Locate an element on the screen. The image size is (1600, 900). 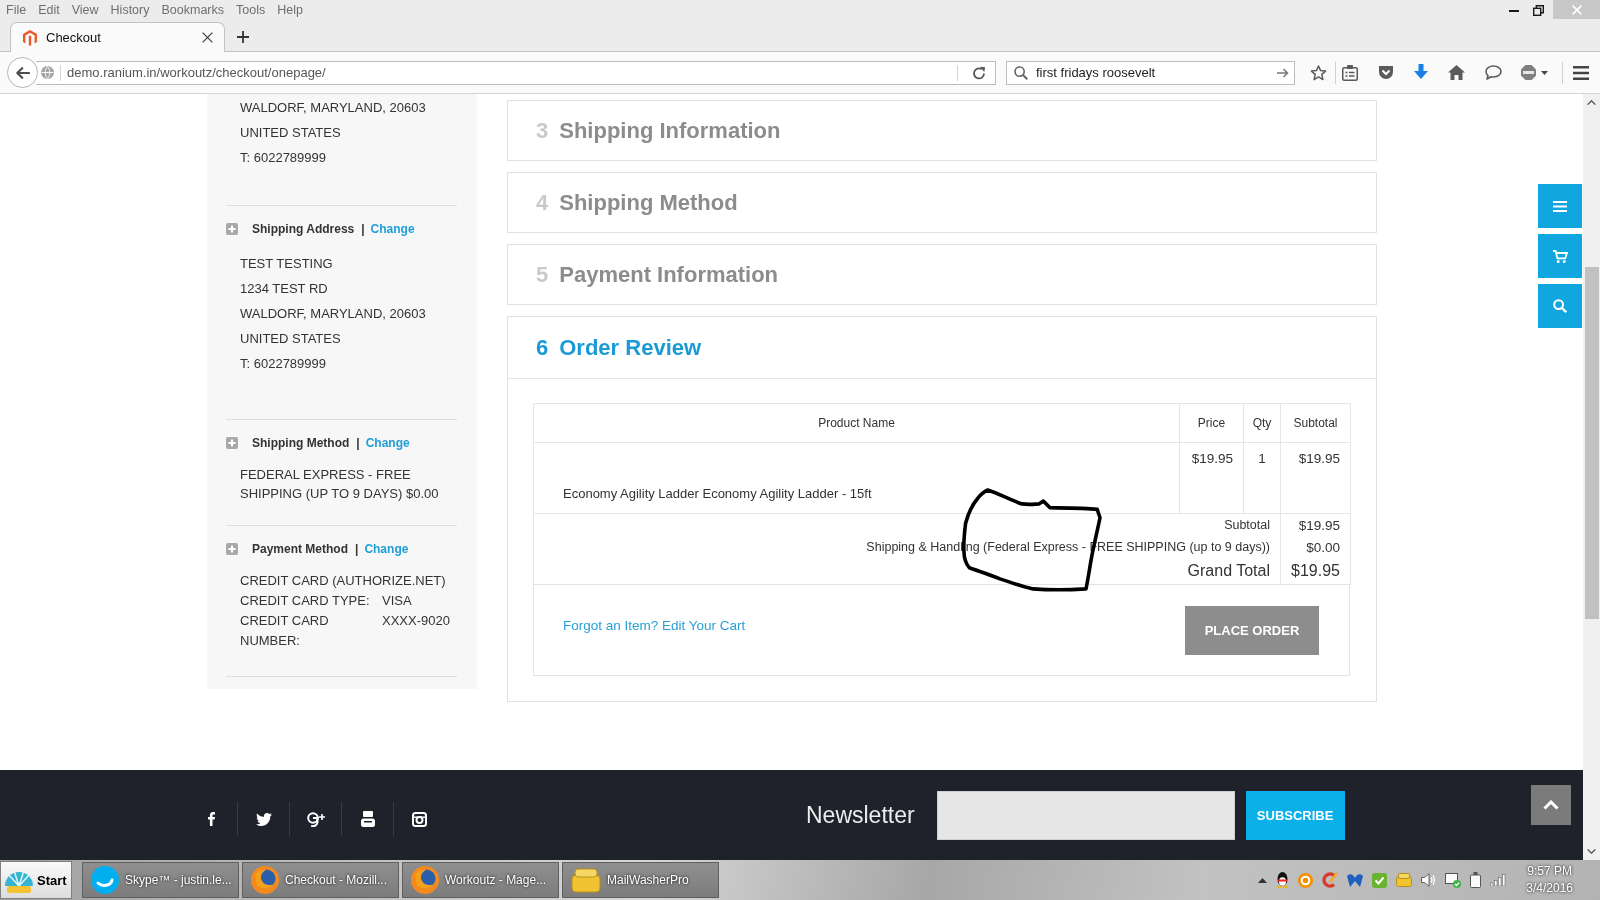
search-field: first fridays roosevelt is located at coordinates (1150, 72).